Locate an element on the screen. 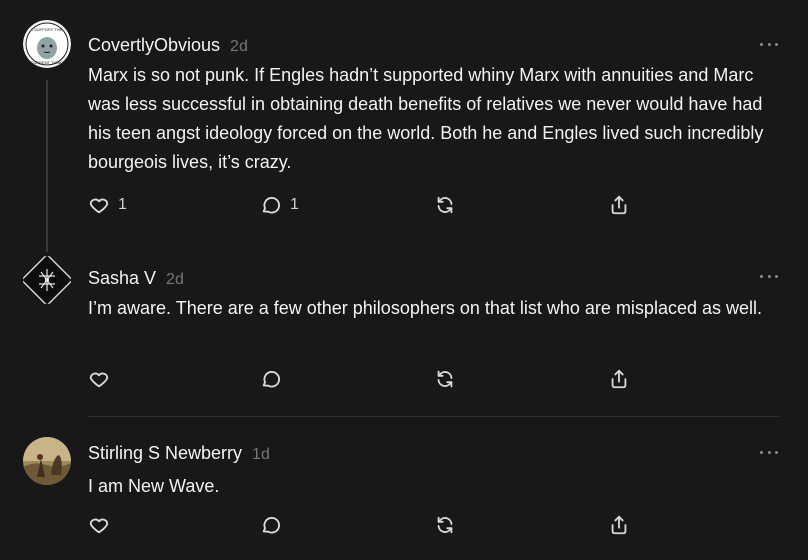 This screenshot has width=808, height=560. like-button: 1 is located at coordinates (107, 205).